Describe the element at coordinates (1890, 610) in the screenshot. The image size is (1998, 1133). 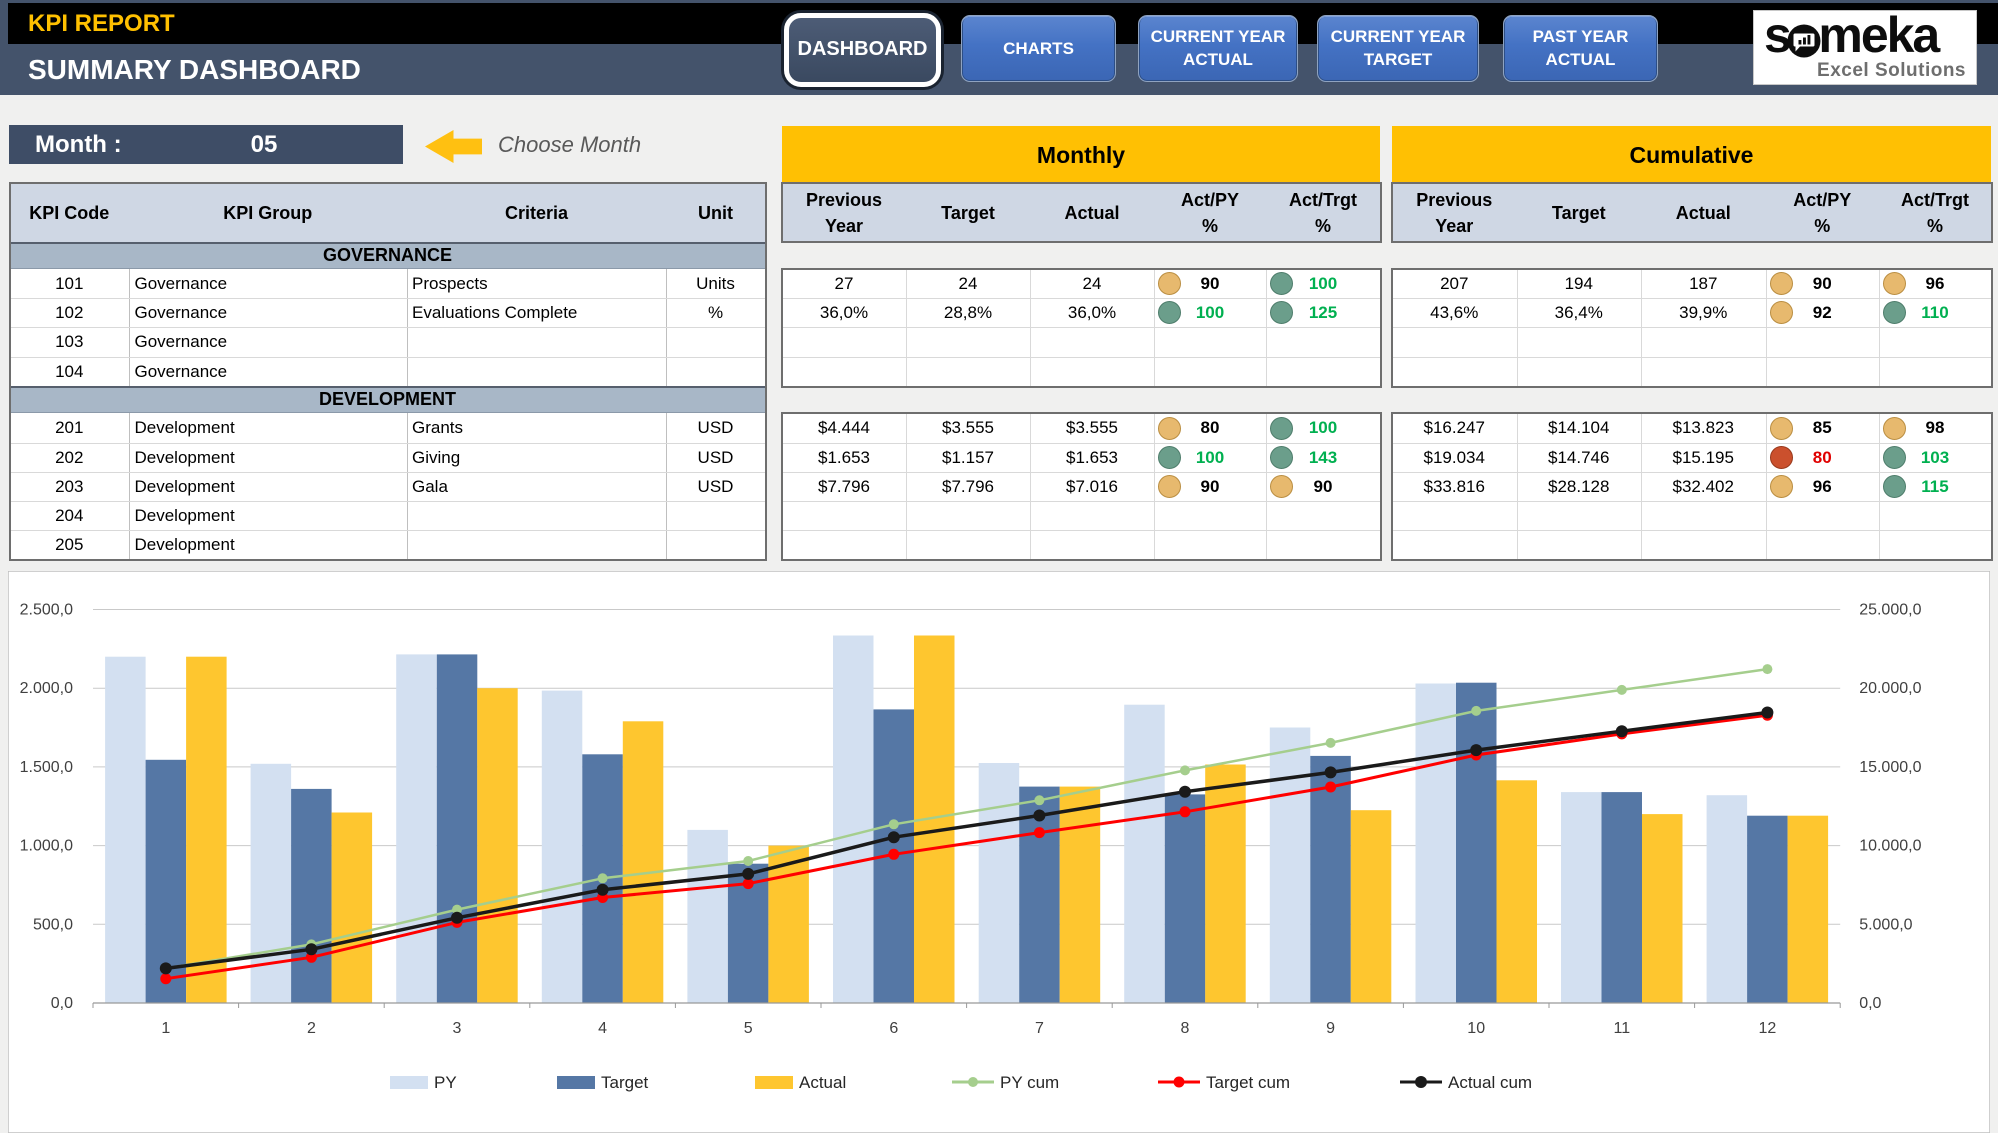
I see `svg-text: 25.000,0` at that location.